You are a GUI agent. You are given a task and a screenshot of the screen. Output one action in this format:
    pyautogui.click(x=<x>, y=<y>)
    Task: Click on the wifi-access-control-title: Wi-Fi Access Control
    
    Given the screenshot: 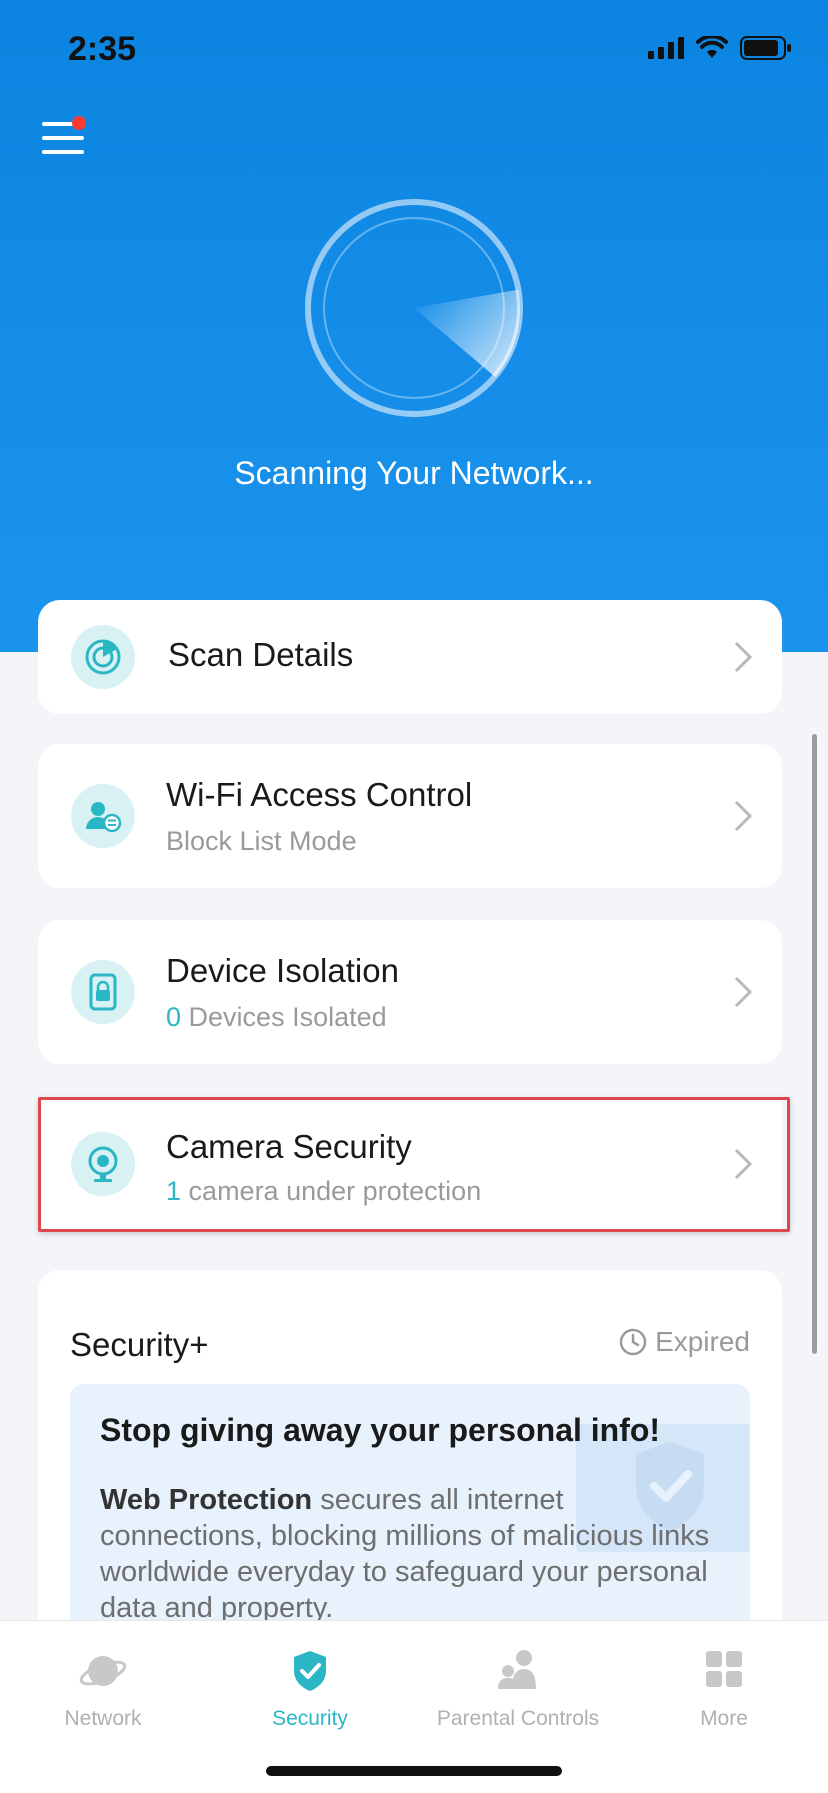 What is the action you would take?
    pyautogui.click(x=319, y=794)
    